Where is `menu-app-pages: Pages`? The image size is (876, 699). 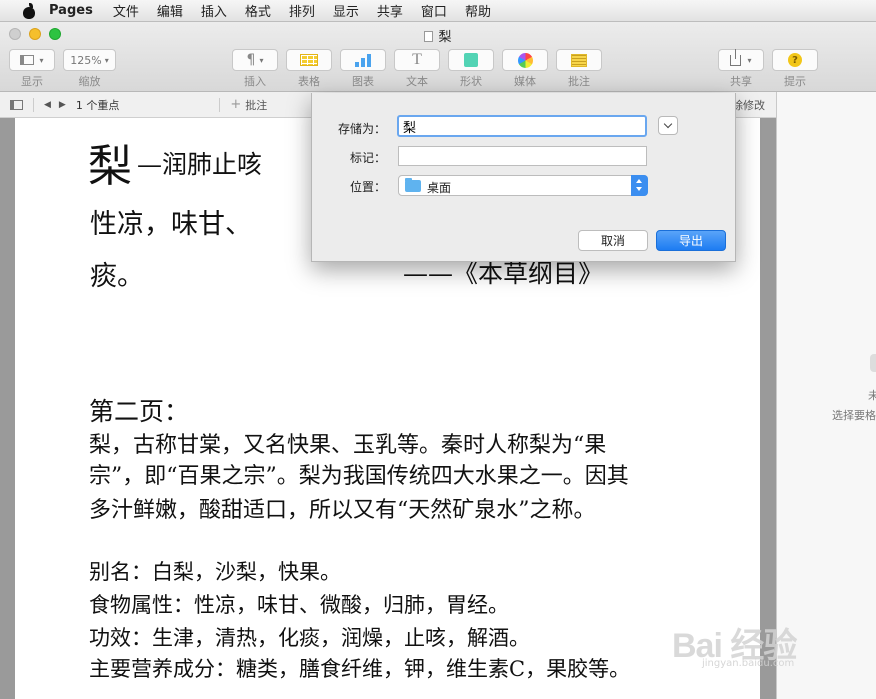 menu-app-pages: Pages is located at coordinates (71, 10).